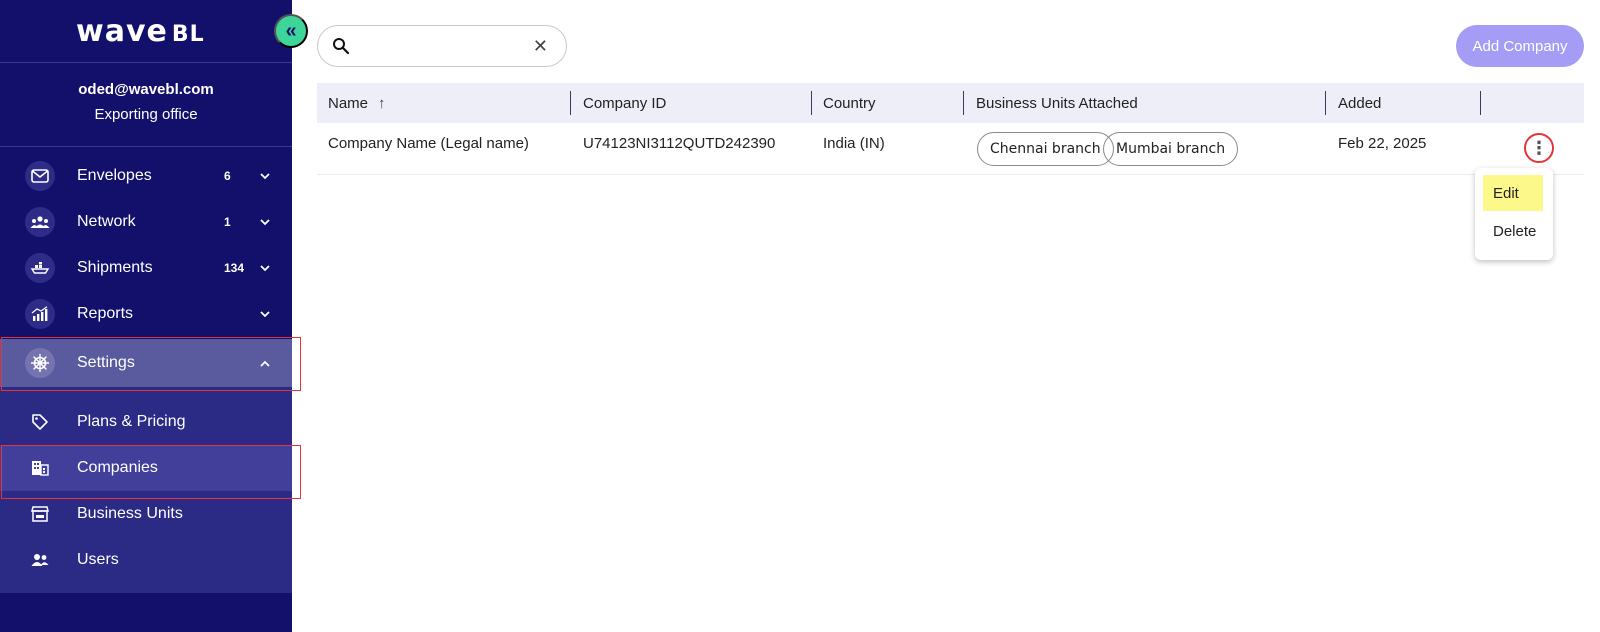  What do you see at coordinates (348, 103) in the screenshot?
I see `column-label: Name` at bounding box center [348, 103].